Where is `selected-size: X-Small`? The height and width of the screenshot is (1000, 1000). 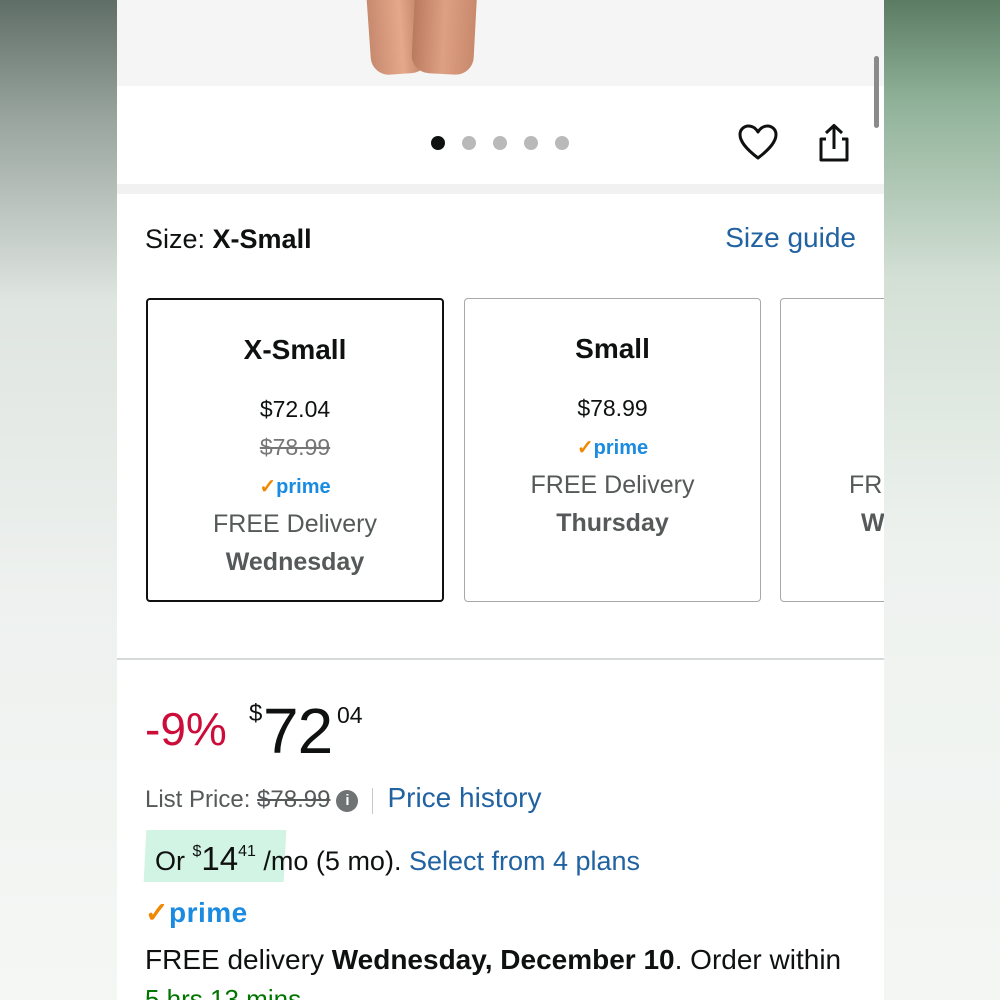
selected-size: X-Small is located at coordinates (262, 239).